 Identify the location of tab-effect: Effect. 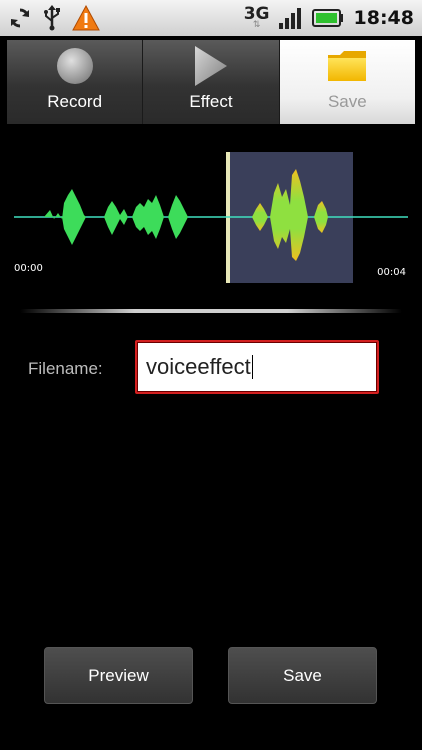
(211, 82).